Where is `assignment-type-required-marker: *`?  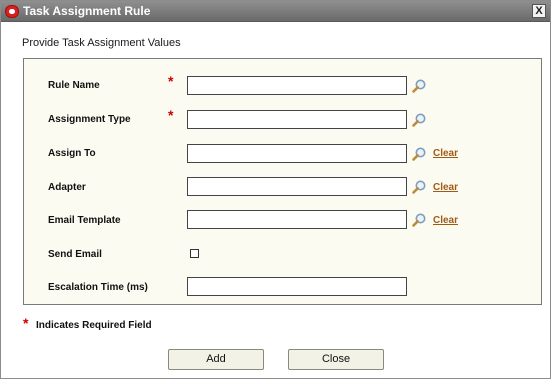 assignment-type-required-marker: * is located at coordinates (171, 115).